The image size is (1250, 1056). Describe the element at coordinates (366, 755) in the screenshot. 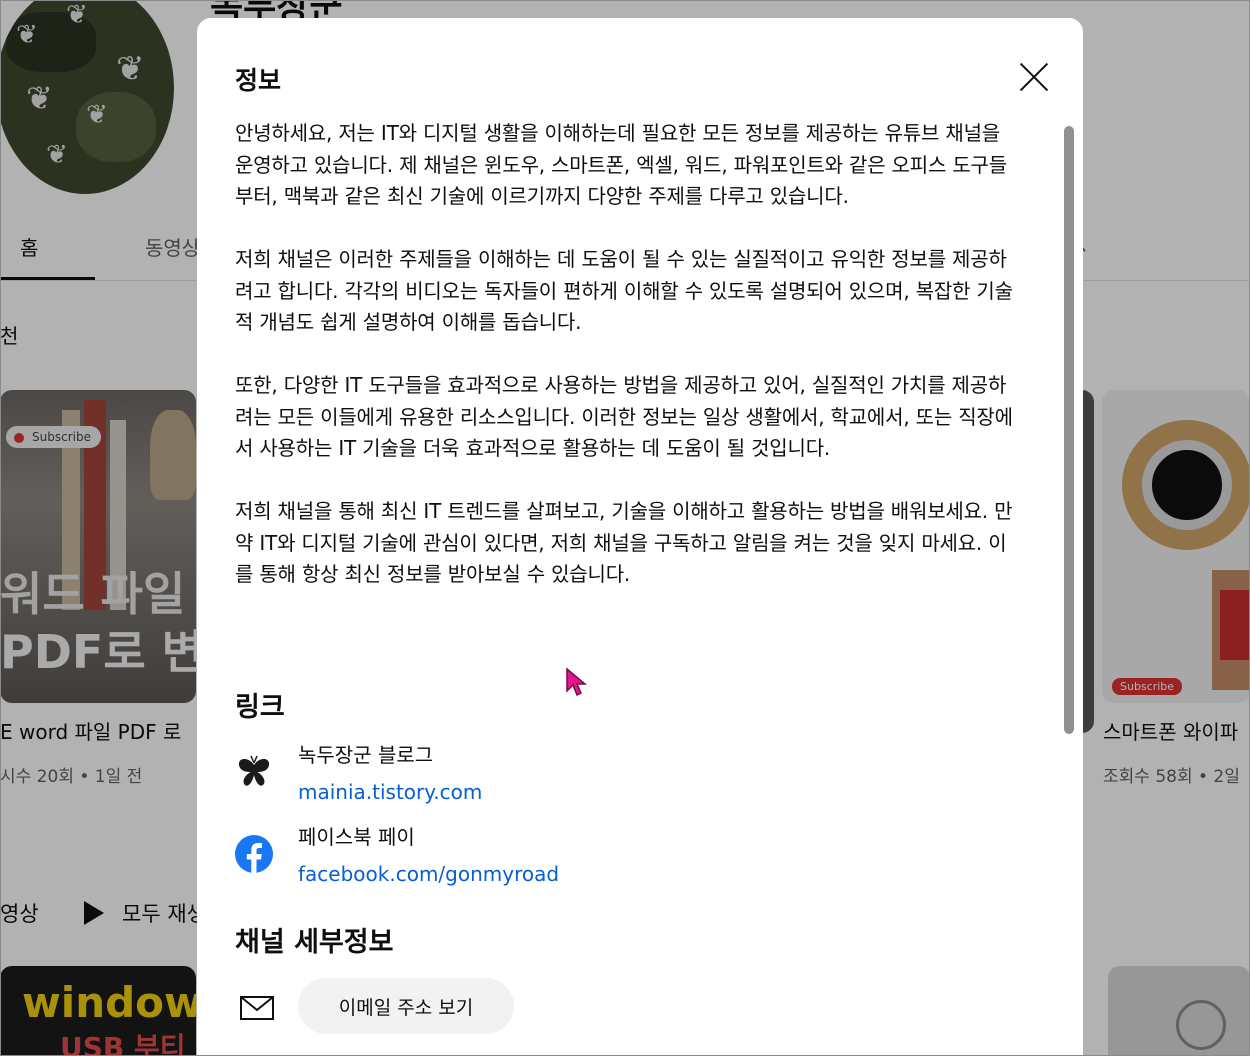

I see `link-name: 녹두장군 블로그` at that location.